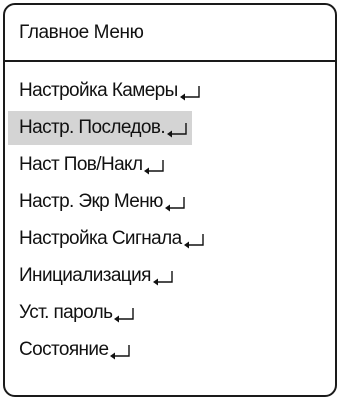 Image resolution: width=342 pixels, height=403 pixels. I want to click on menu-item-initialization: Инициализация, so click(170, 275).